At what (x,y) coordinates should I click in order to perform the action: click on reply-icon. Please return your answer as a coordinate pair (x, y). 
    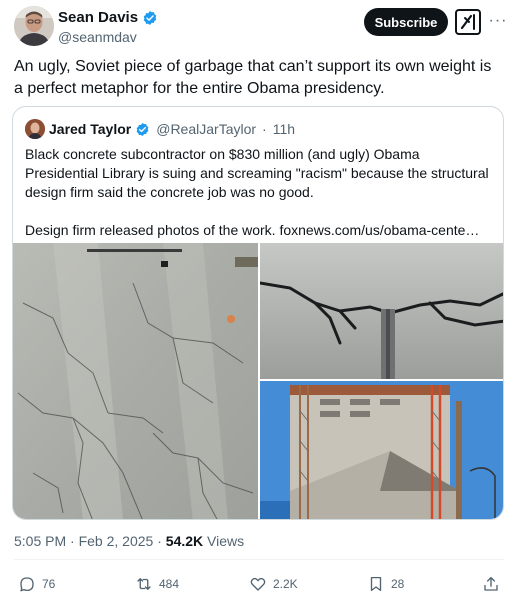
    Looking at the image, I should click on (27, 584).